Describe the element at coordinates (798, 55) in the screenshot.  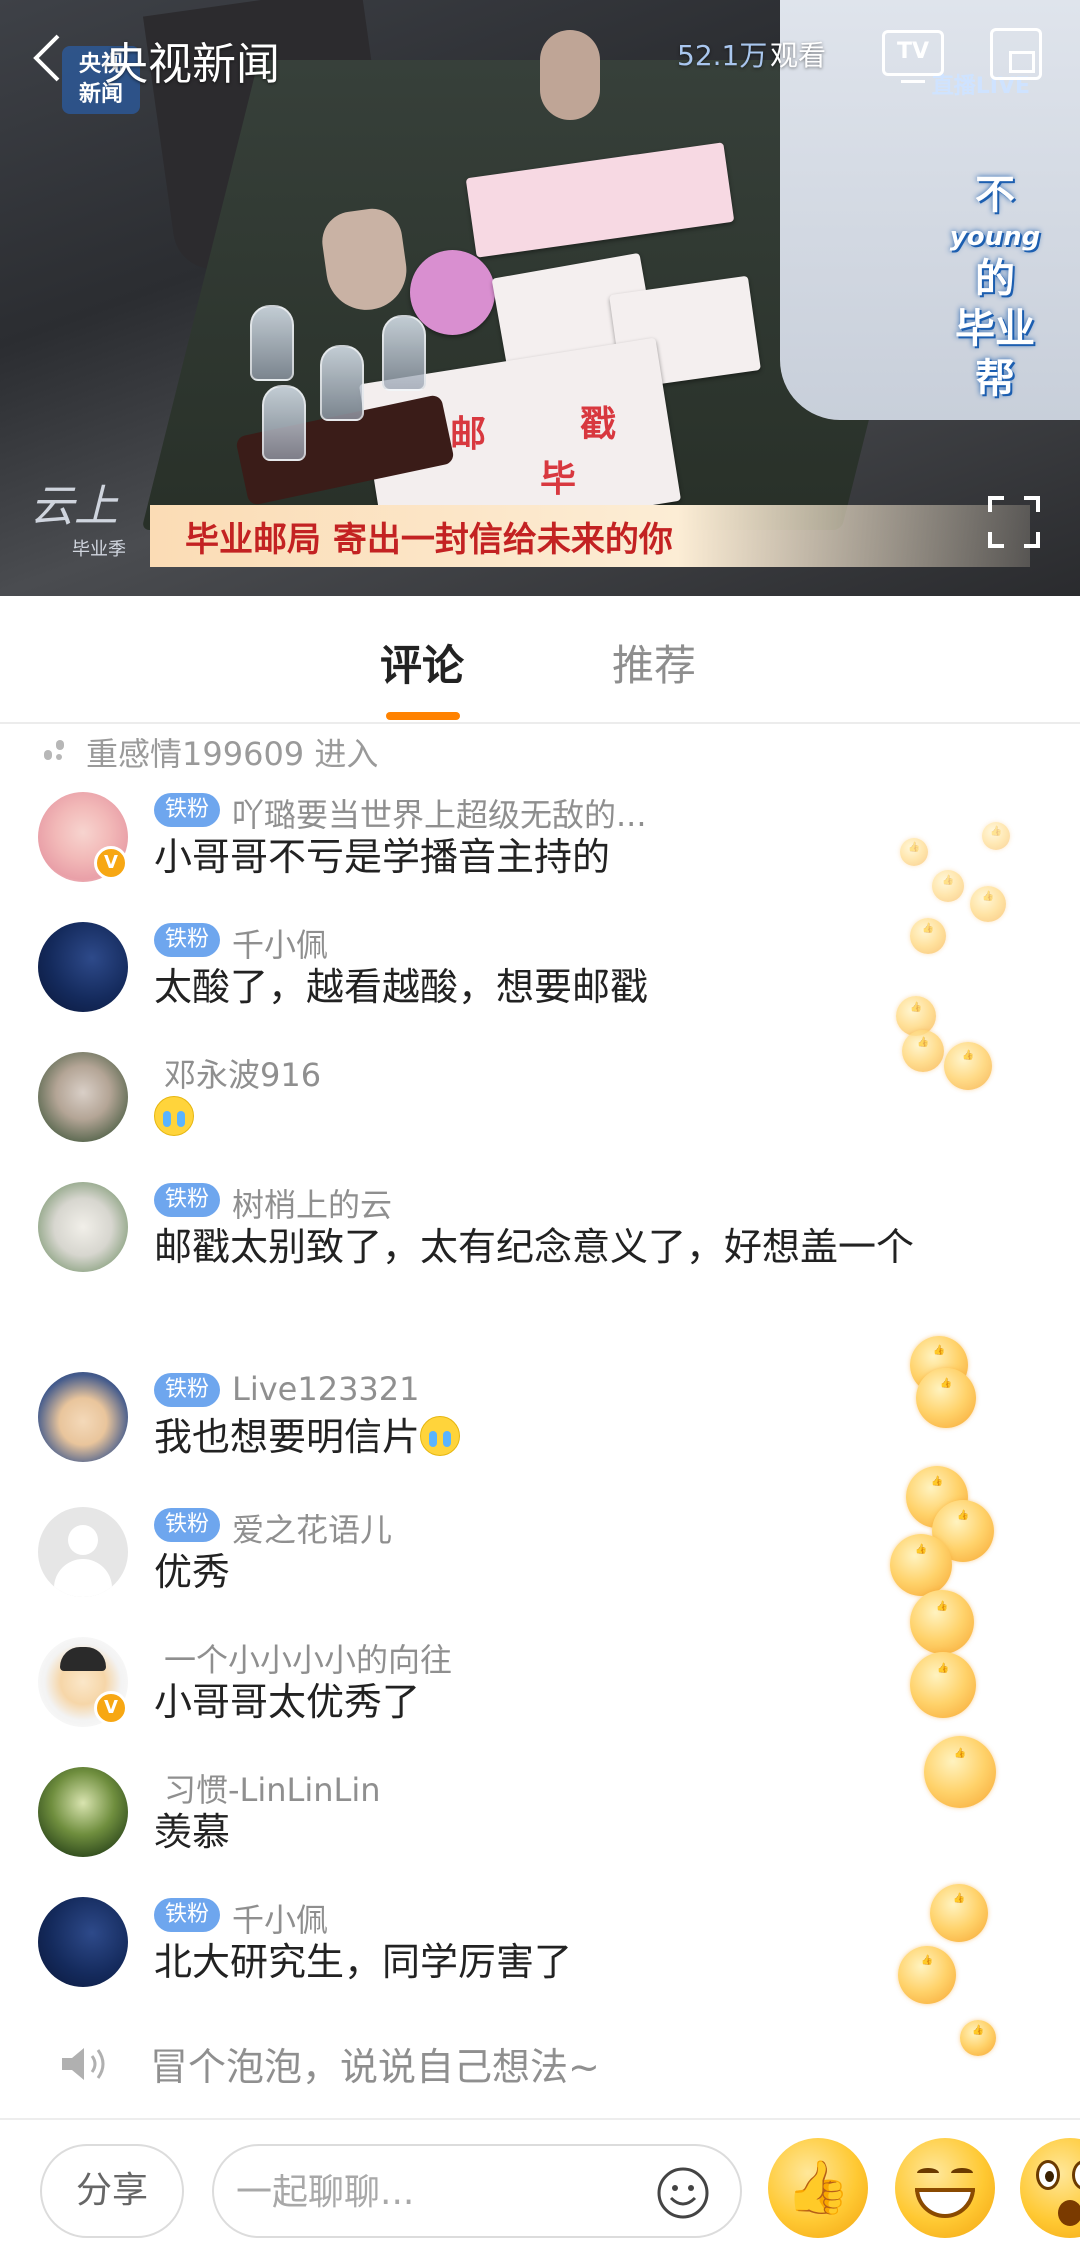
I see `viewer-label: 观看` at that location.